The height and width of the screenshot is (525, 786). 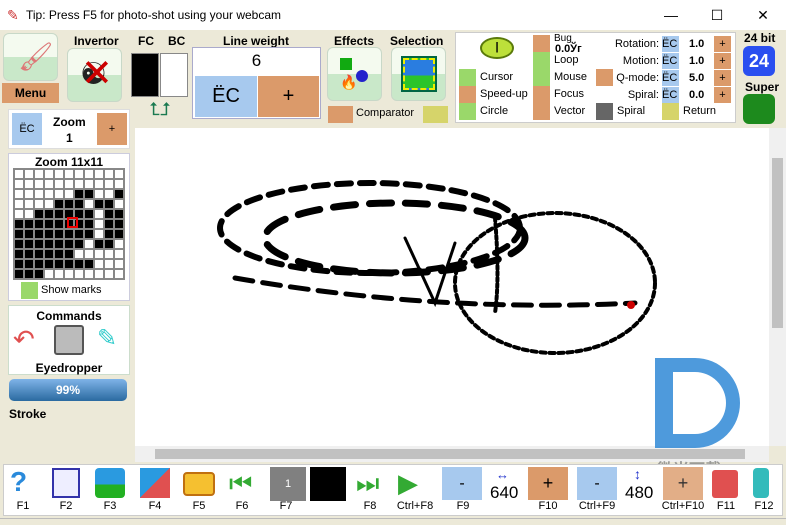 I want to click on maximize-button: ☐, so click(x=717, y=15).